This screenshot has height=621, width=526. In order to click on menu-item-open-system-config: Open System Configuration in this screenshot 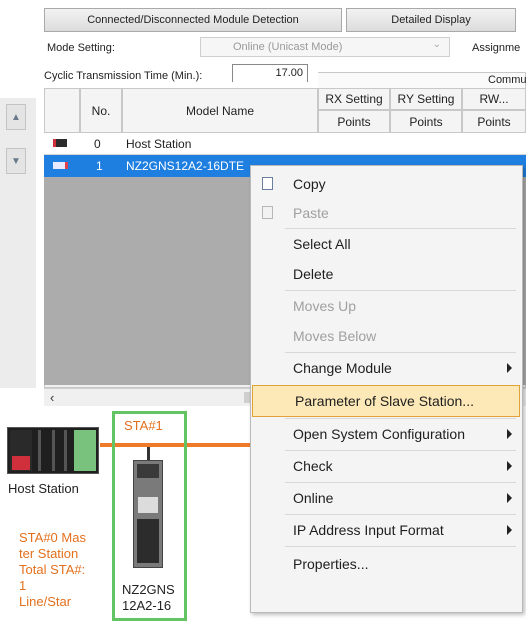, I will do `click(386, 434)`.